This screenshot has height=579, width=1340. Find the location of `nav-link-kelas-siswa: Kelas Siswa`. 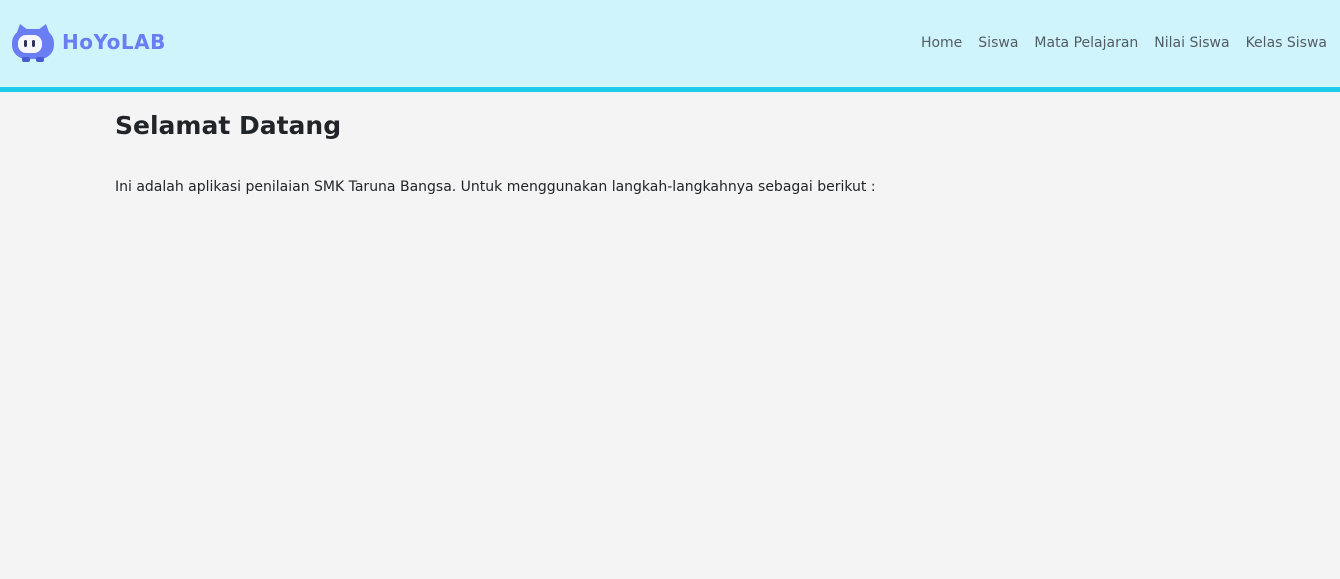

nav-link-kelas-siswa: Kelas Siswa is located at coordinates (1286, 43).